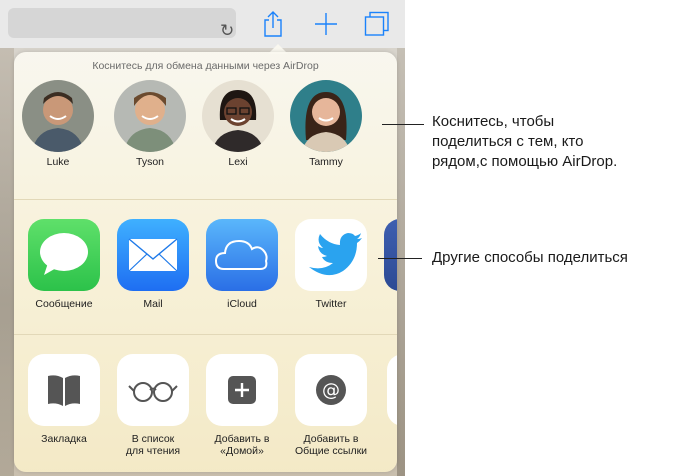 This screenshot has width=700, height=476. I want to click on facebook-icon, so click(390, 255).